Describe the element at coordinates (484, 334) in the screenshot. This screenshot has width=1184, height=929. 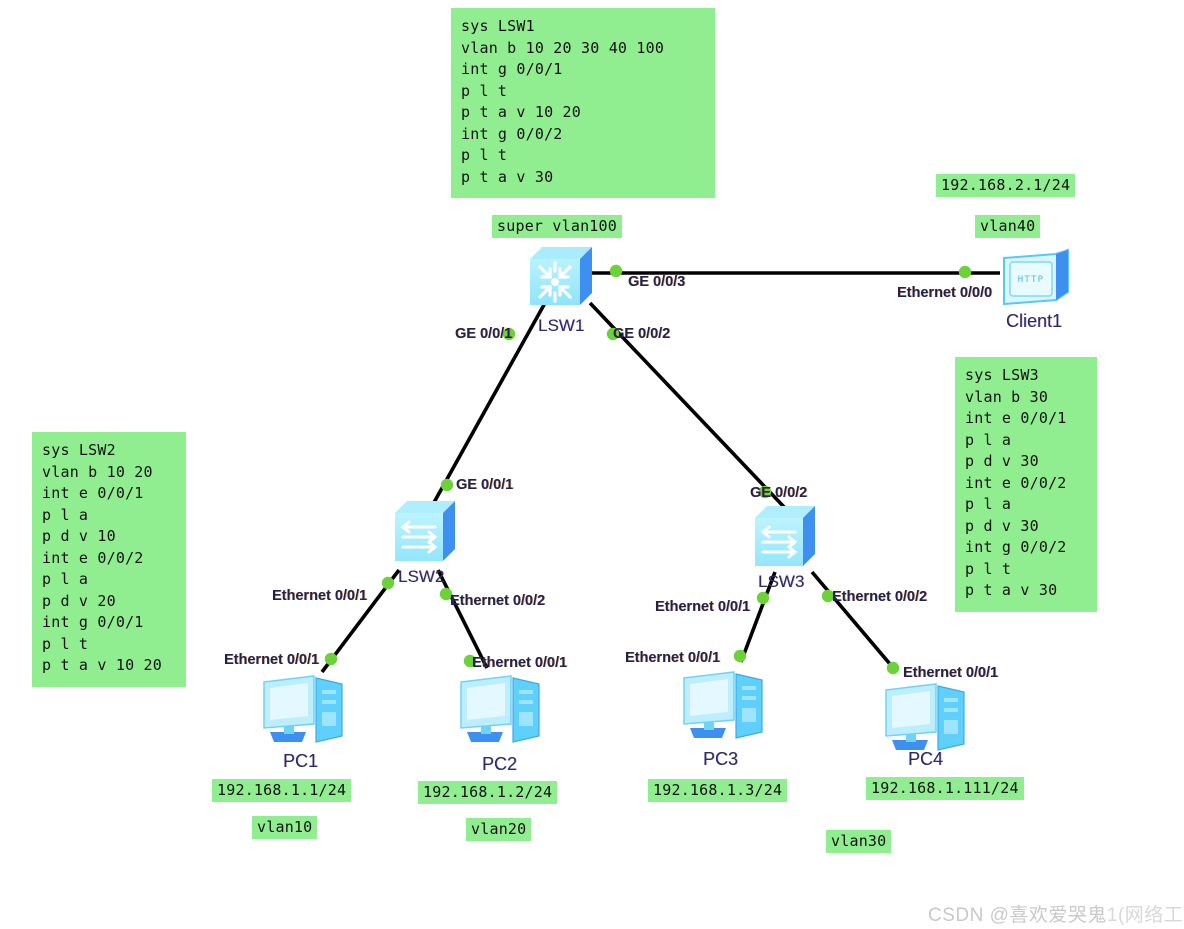
I see `interface-label-lsw1-ge0-0-1: GE 0/0/1` at that location.